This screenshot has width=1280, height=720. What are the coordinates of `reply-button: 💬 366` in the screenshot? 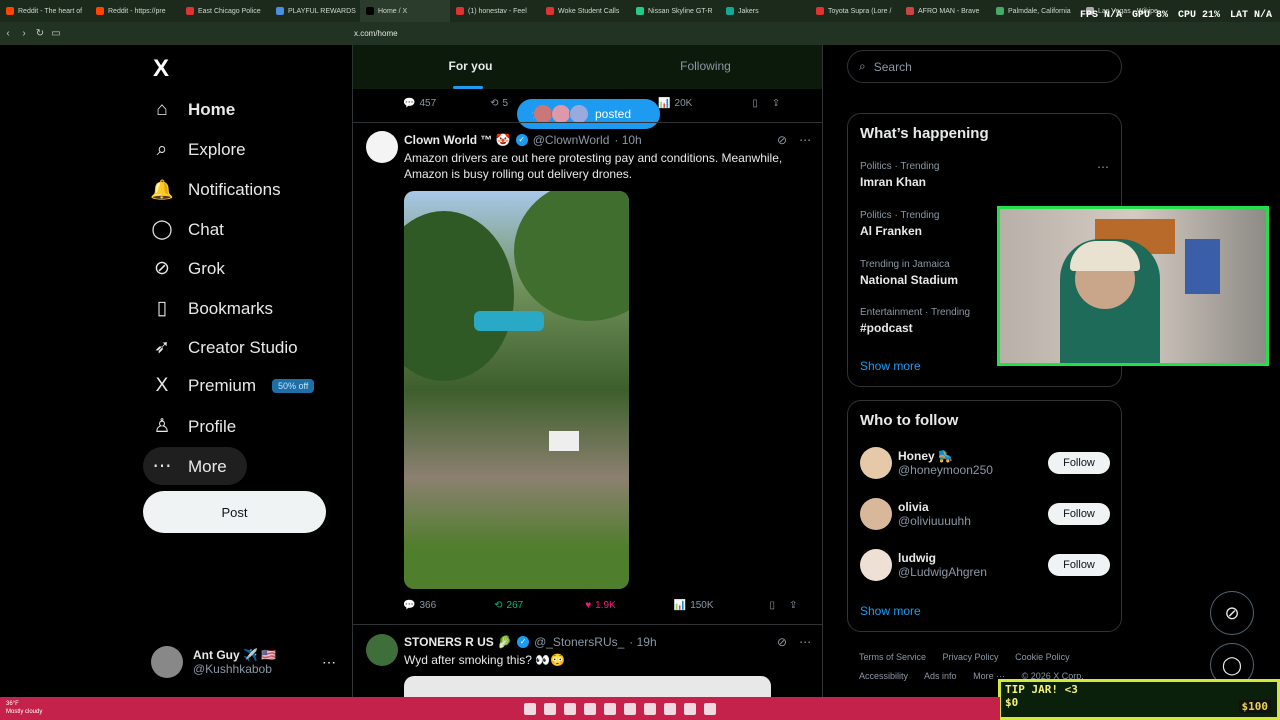 It's located at (419, 605).